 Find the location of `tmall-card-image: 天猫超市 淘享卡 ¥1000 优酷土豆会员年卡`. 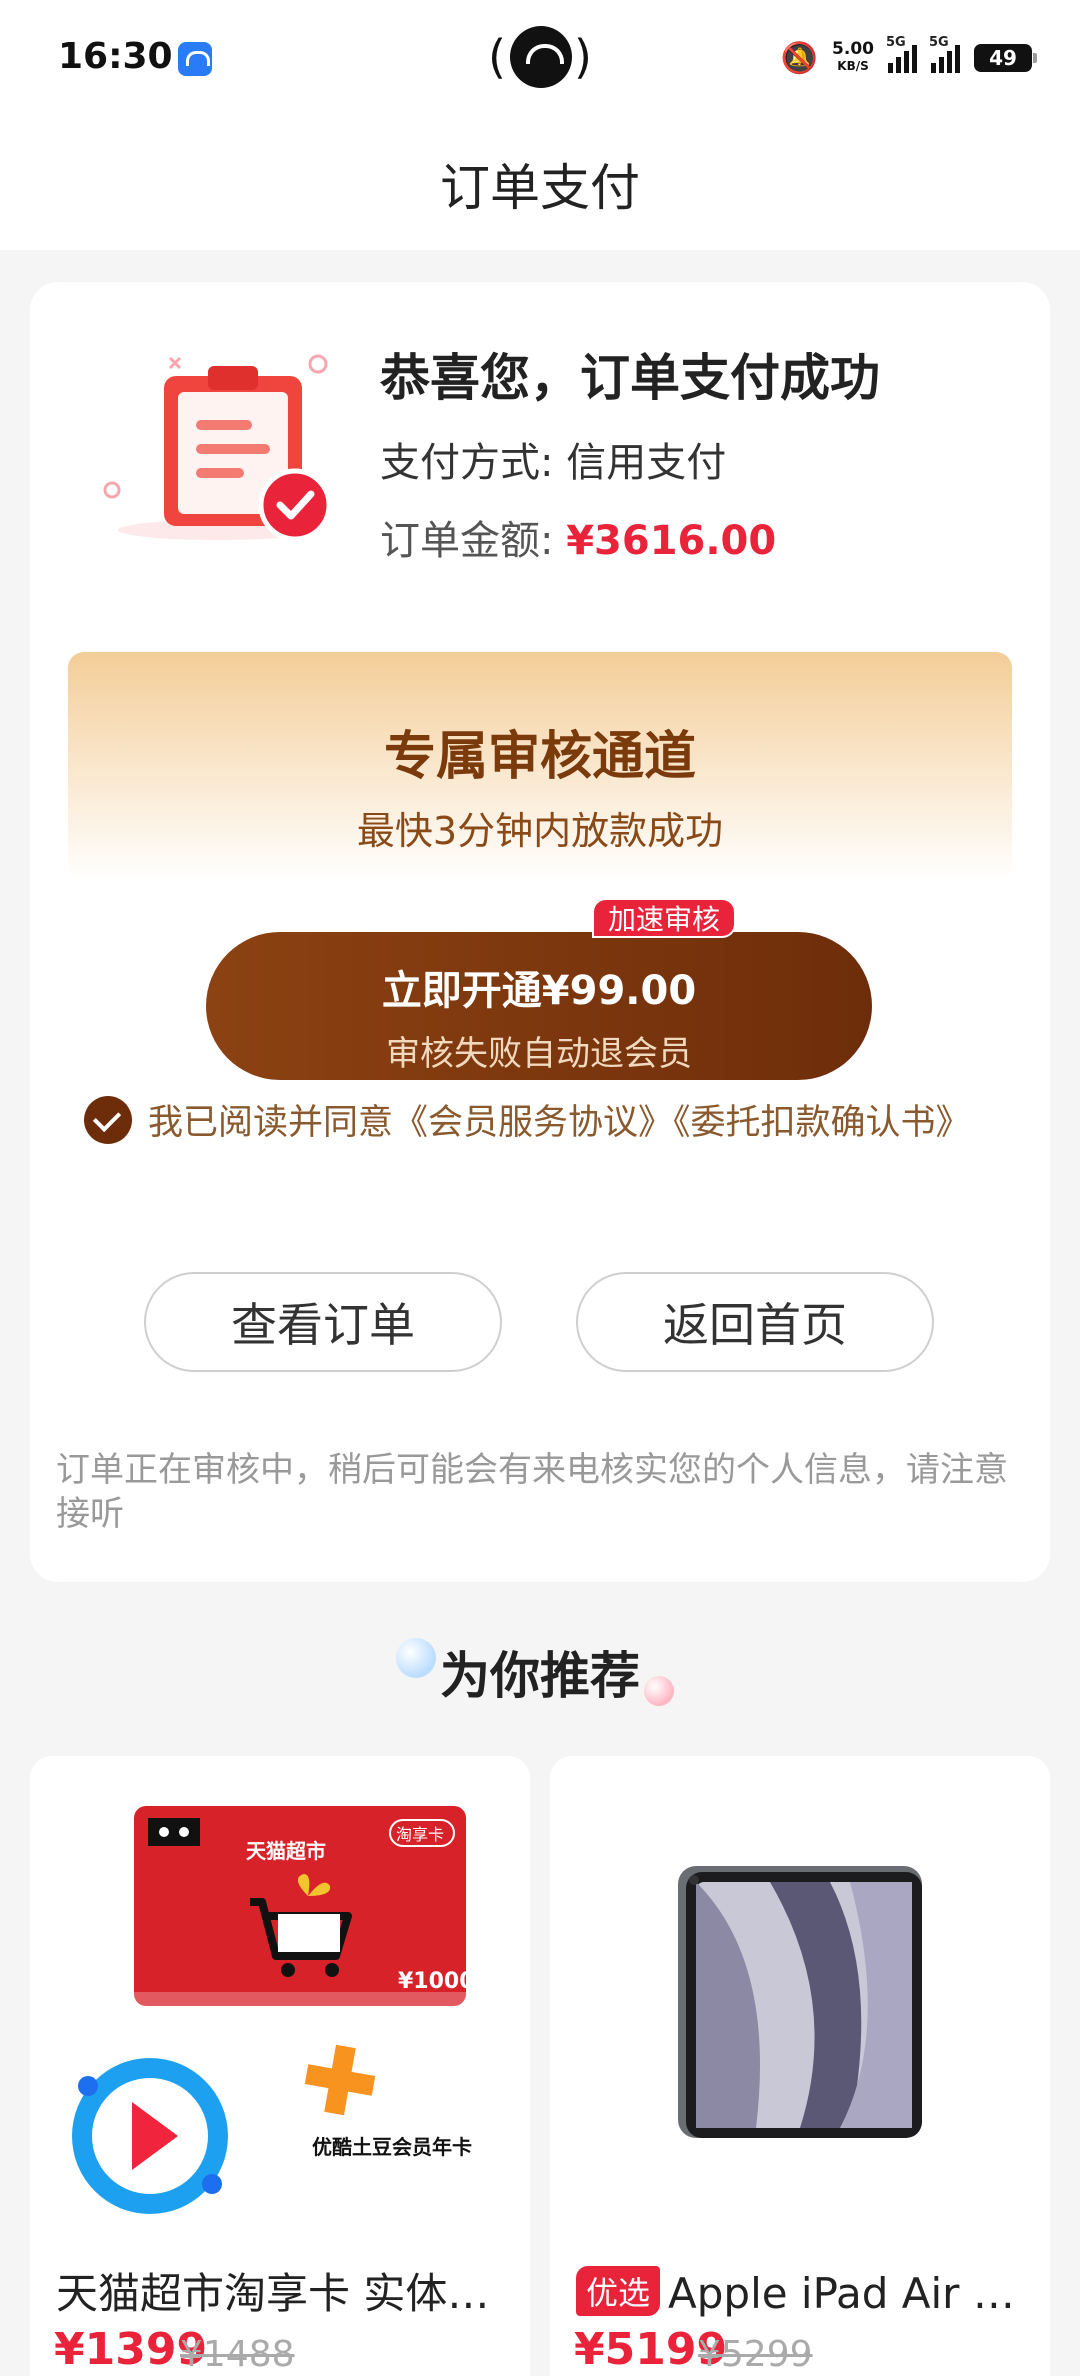

tmall-card-image: 天猫超市 淘享卡 ¥1000 优酷土豆会员年卡 is located at coordinates (273, 2010).